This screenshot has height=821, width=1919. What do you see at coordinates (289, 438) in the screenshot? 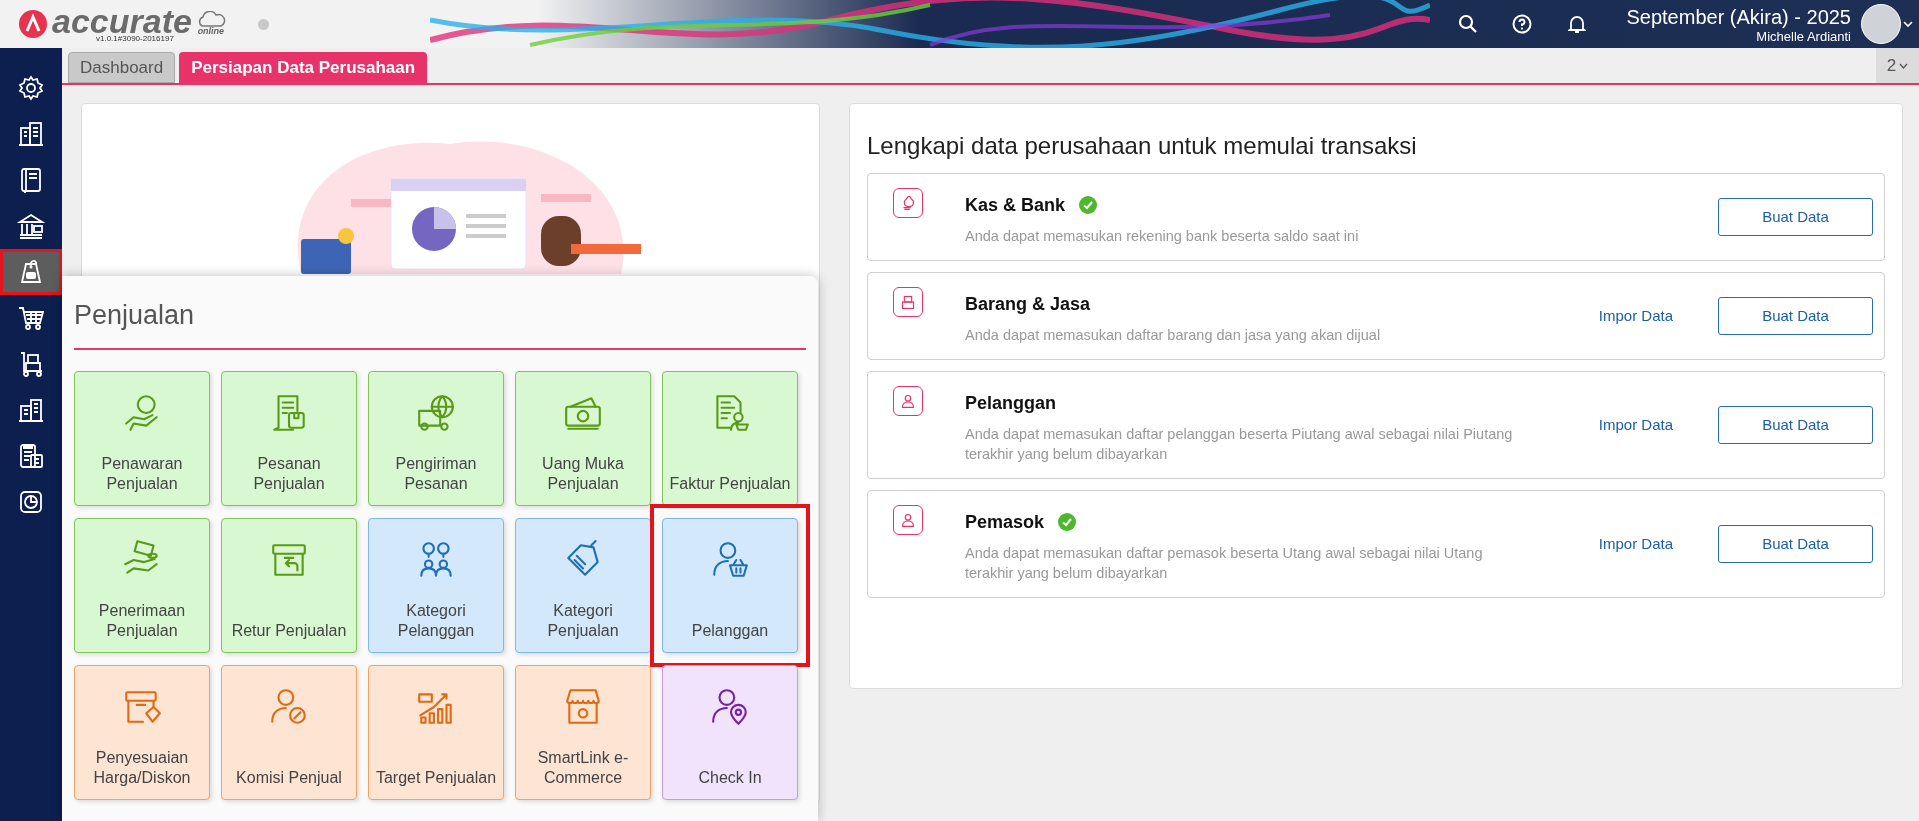
I see `menu-tile: Pesanan Penjualan` at bounding box center [289, 438].